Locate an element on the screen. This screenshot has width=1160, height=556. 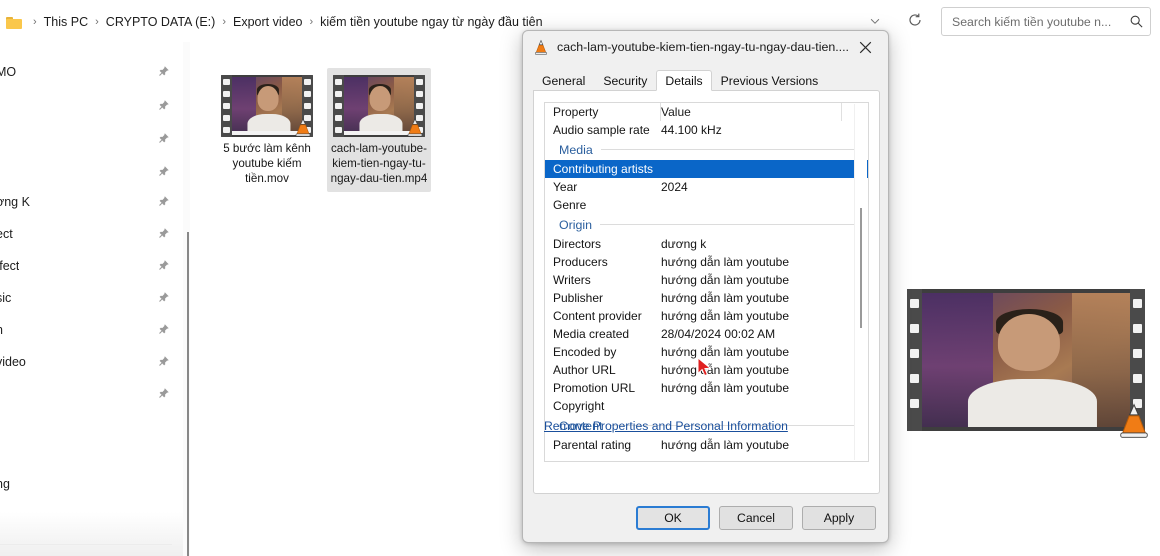
group-rule is located at coordinates (728, 224).